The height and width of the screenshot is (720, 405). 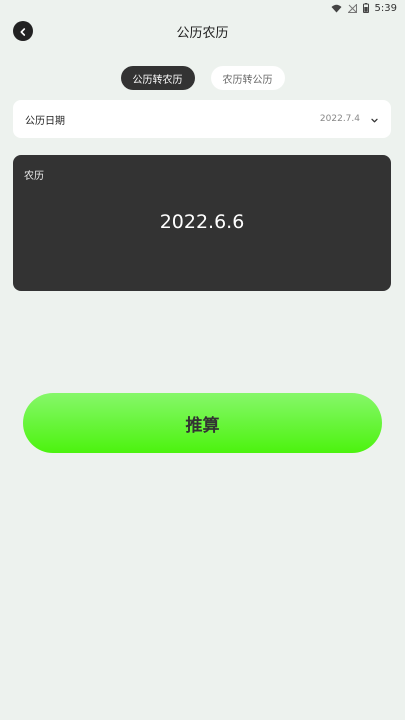 I want to click on page-title: 公历农历, so click(x=202, y=33).